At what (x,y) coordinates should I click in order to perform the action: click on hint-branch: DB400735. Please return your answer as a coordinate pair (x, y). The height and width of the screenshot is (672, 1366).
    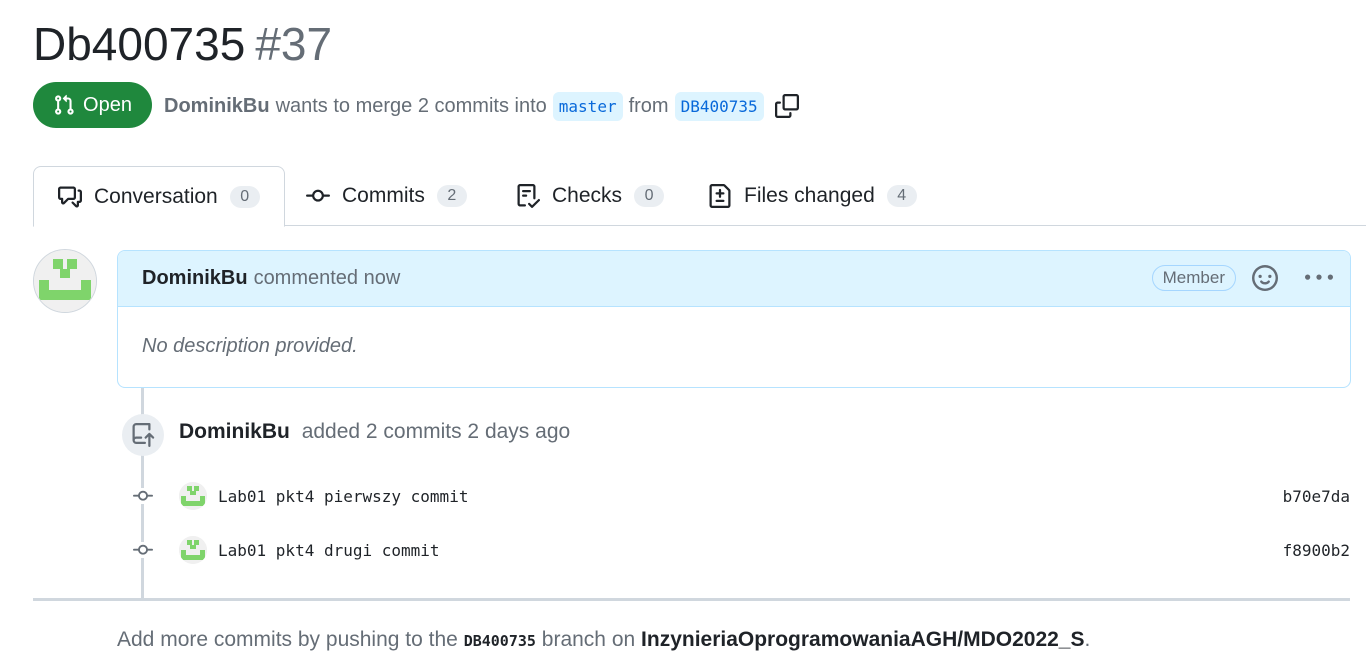
    Looking at the image, I should click on (499, 641).